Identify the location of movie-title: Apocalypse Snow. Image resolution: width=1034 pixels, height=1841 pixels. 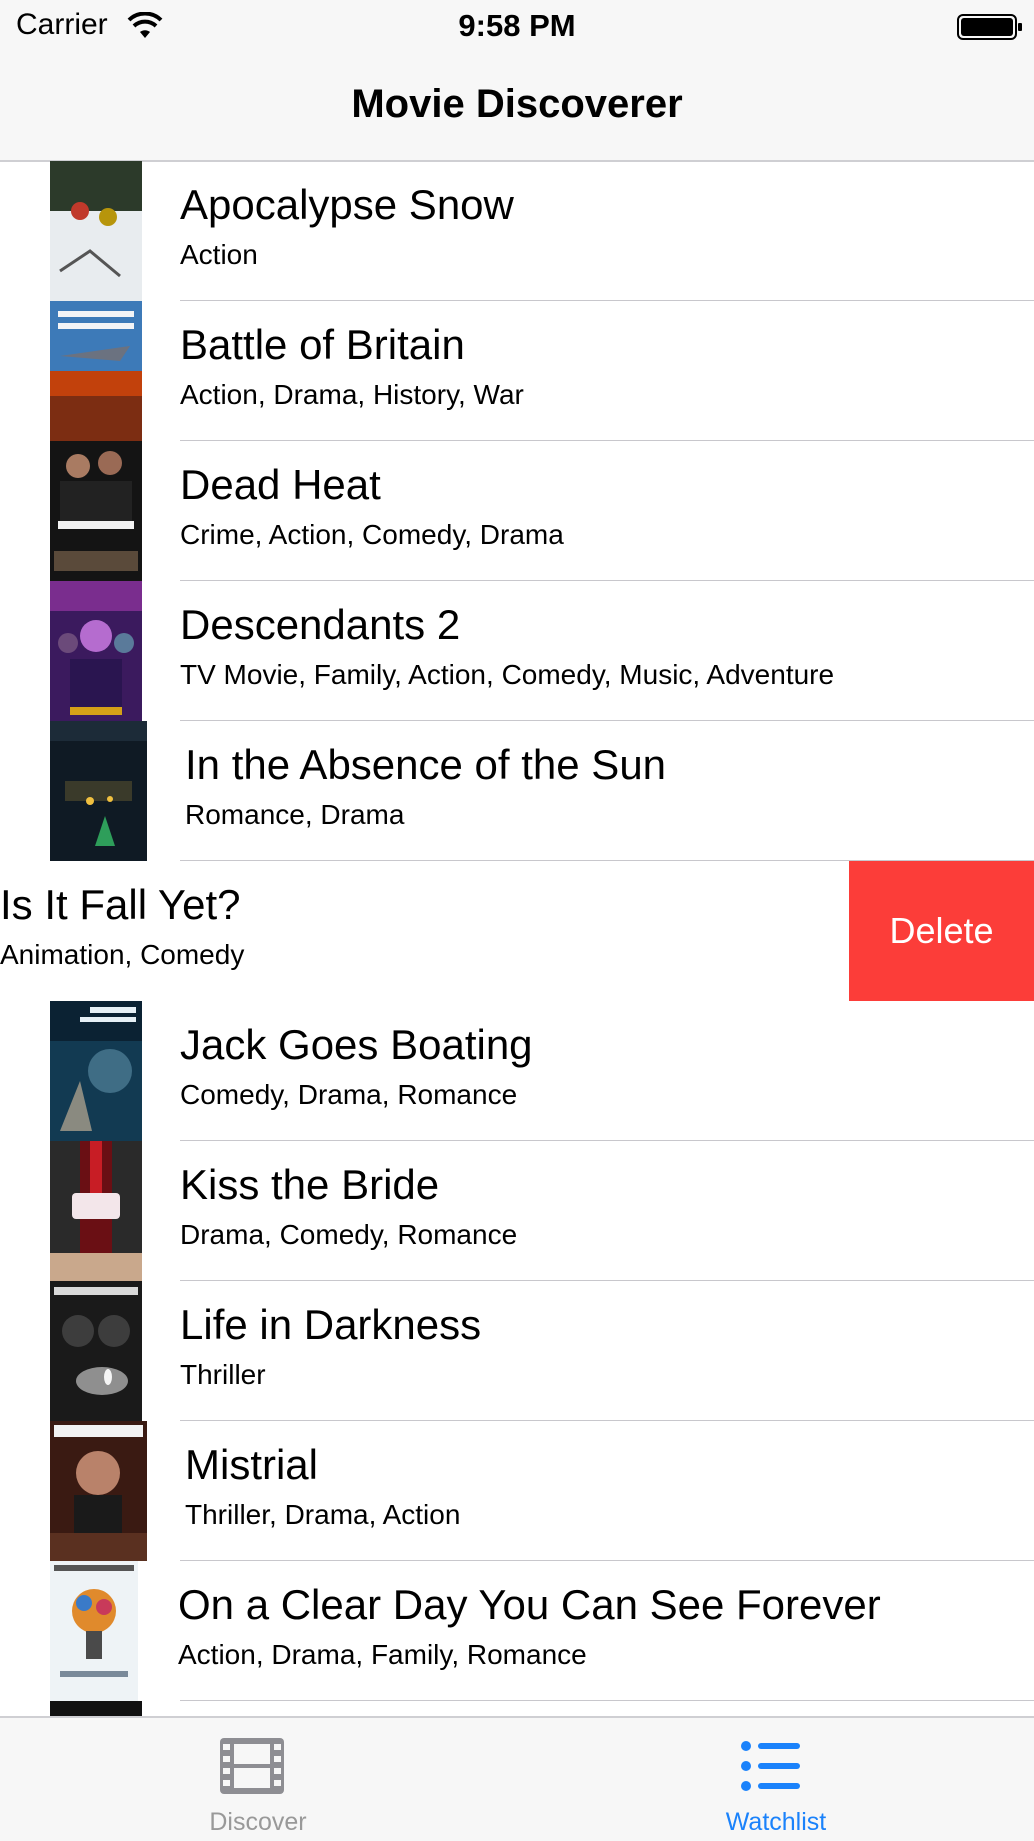
(347, 204).